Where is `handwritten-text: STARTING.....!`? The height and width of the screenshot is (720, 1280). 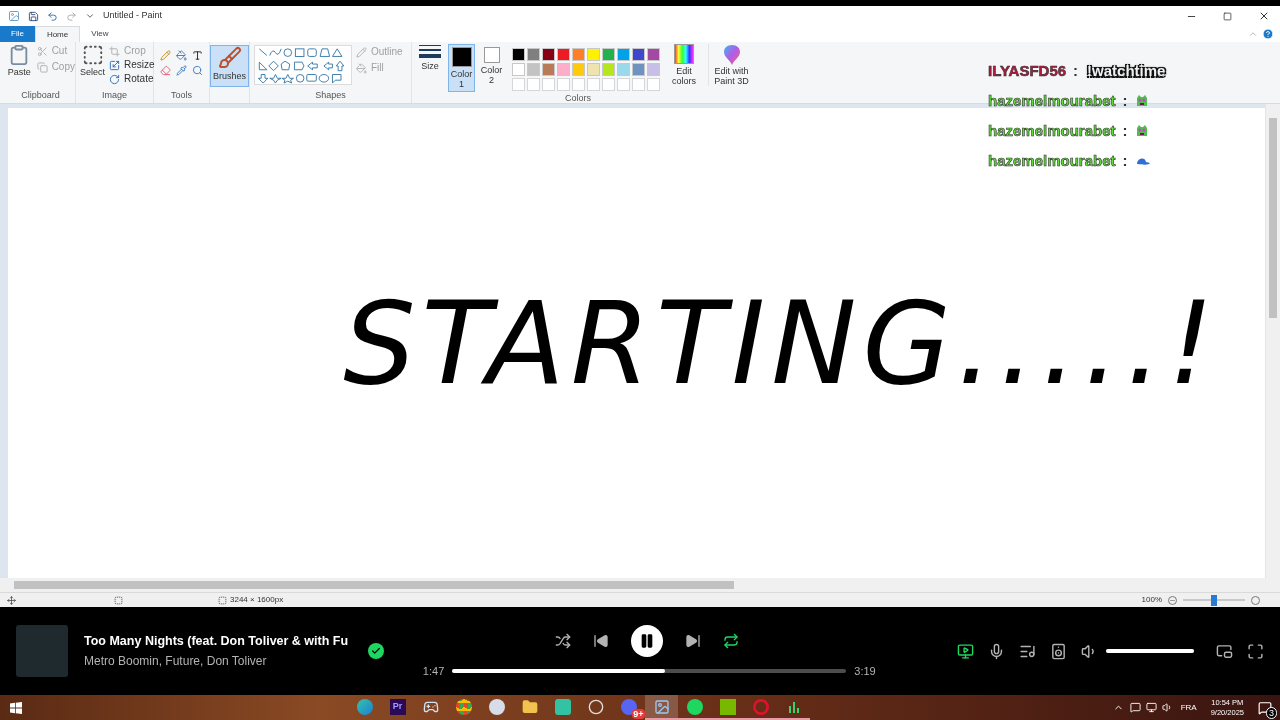 handwritten-text: STARTING.....! is located at coordinates (781, 343).